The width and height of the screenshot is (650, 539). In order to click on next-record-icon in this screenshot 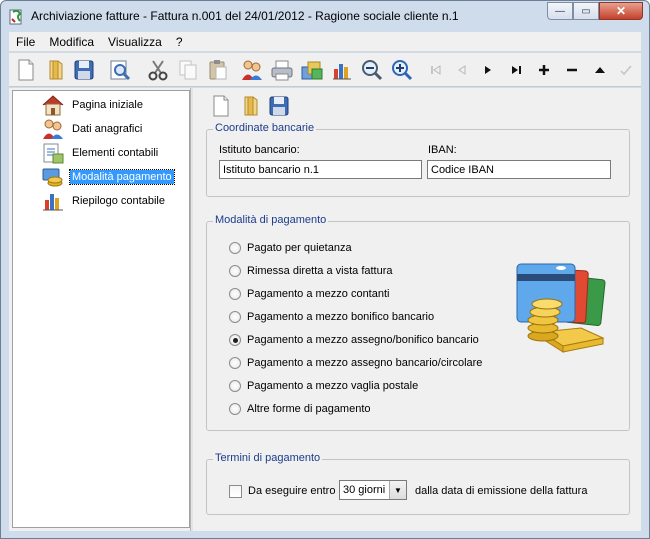, I will do `click(488, 70)`.